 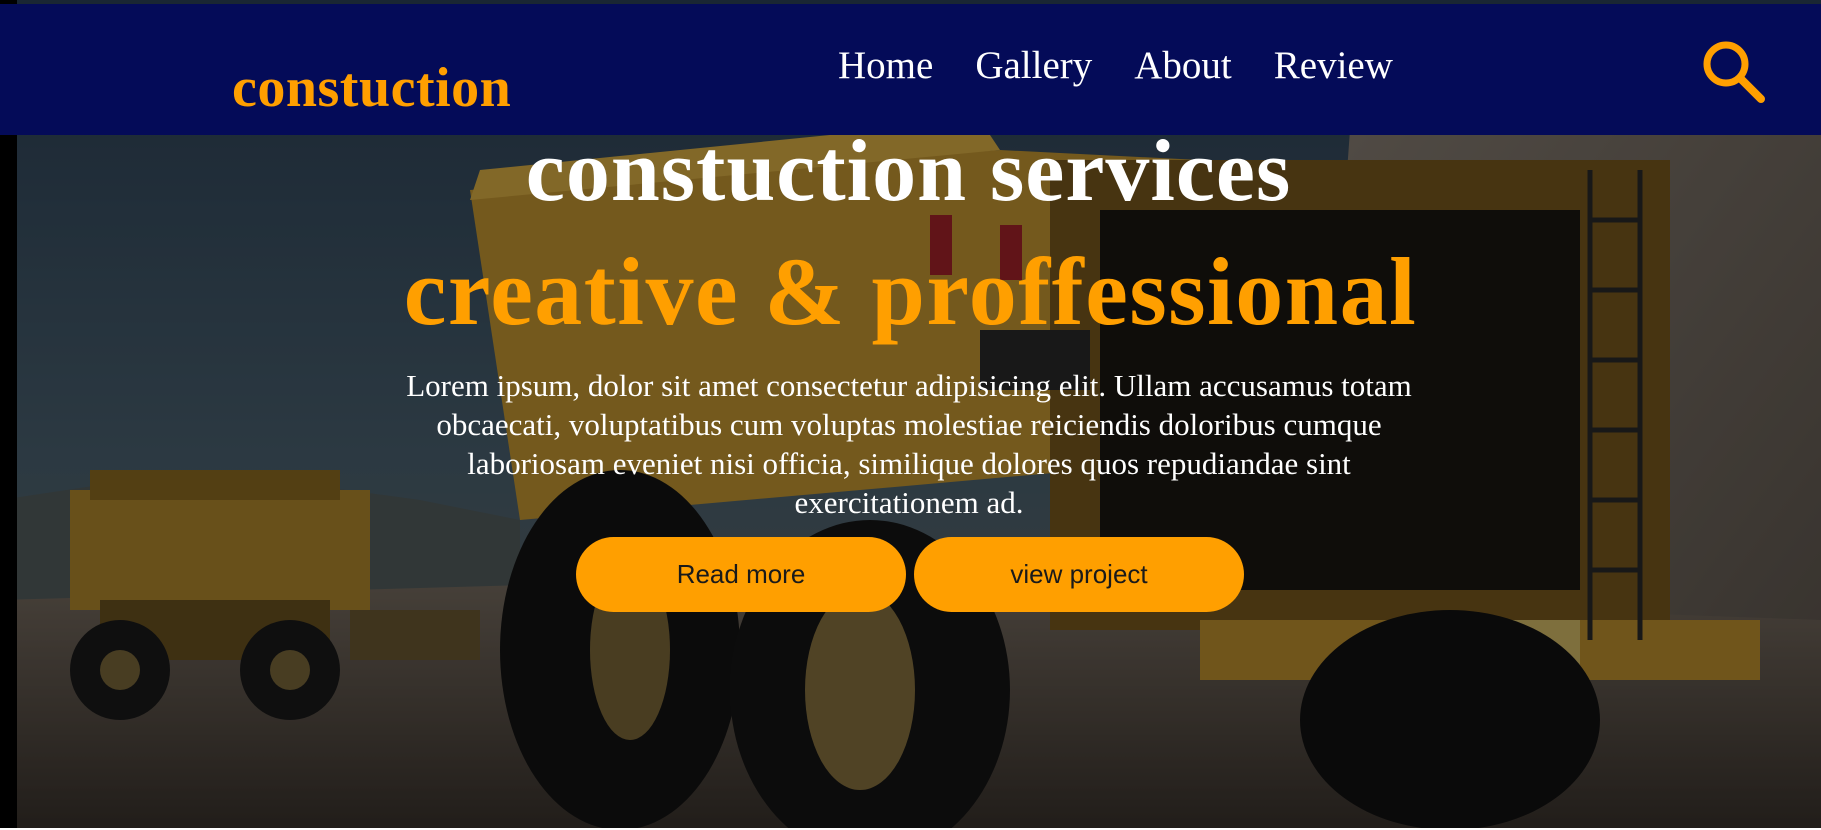 What do you see at coordinates (1033, 65) in the screenshot?
I see `nav-gallery: Gallery` at bounding box center [1033, 65].